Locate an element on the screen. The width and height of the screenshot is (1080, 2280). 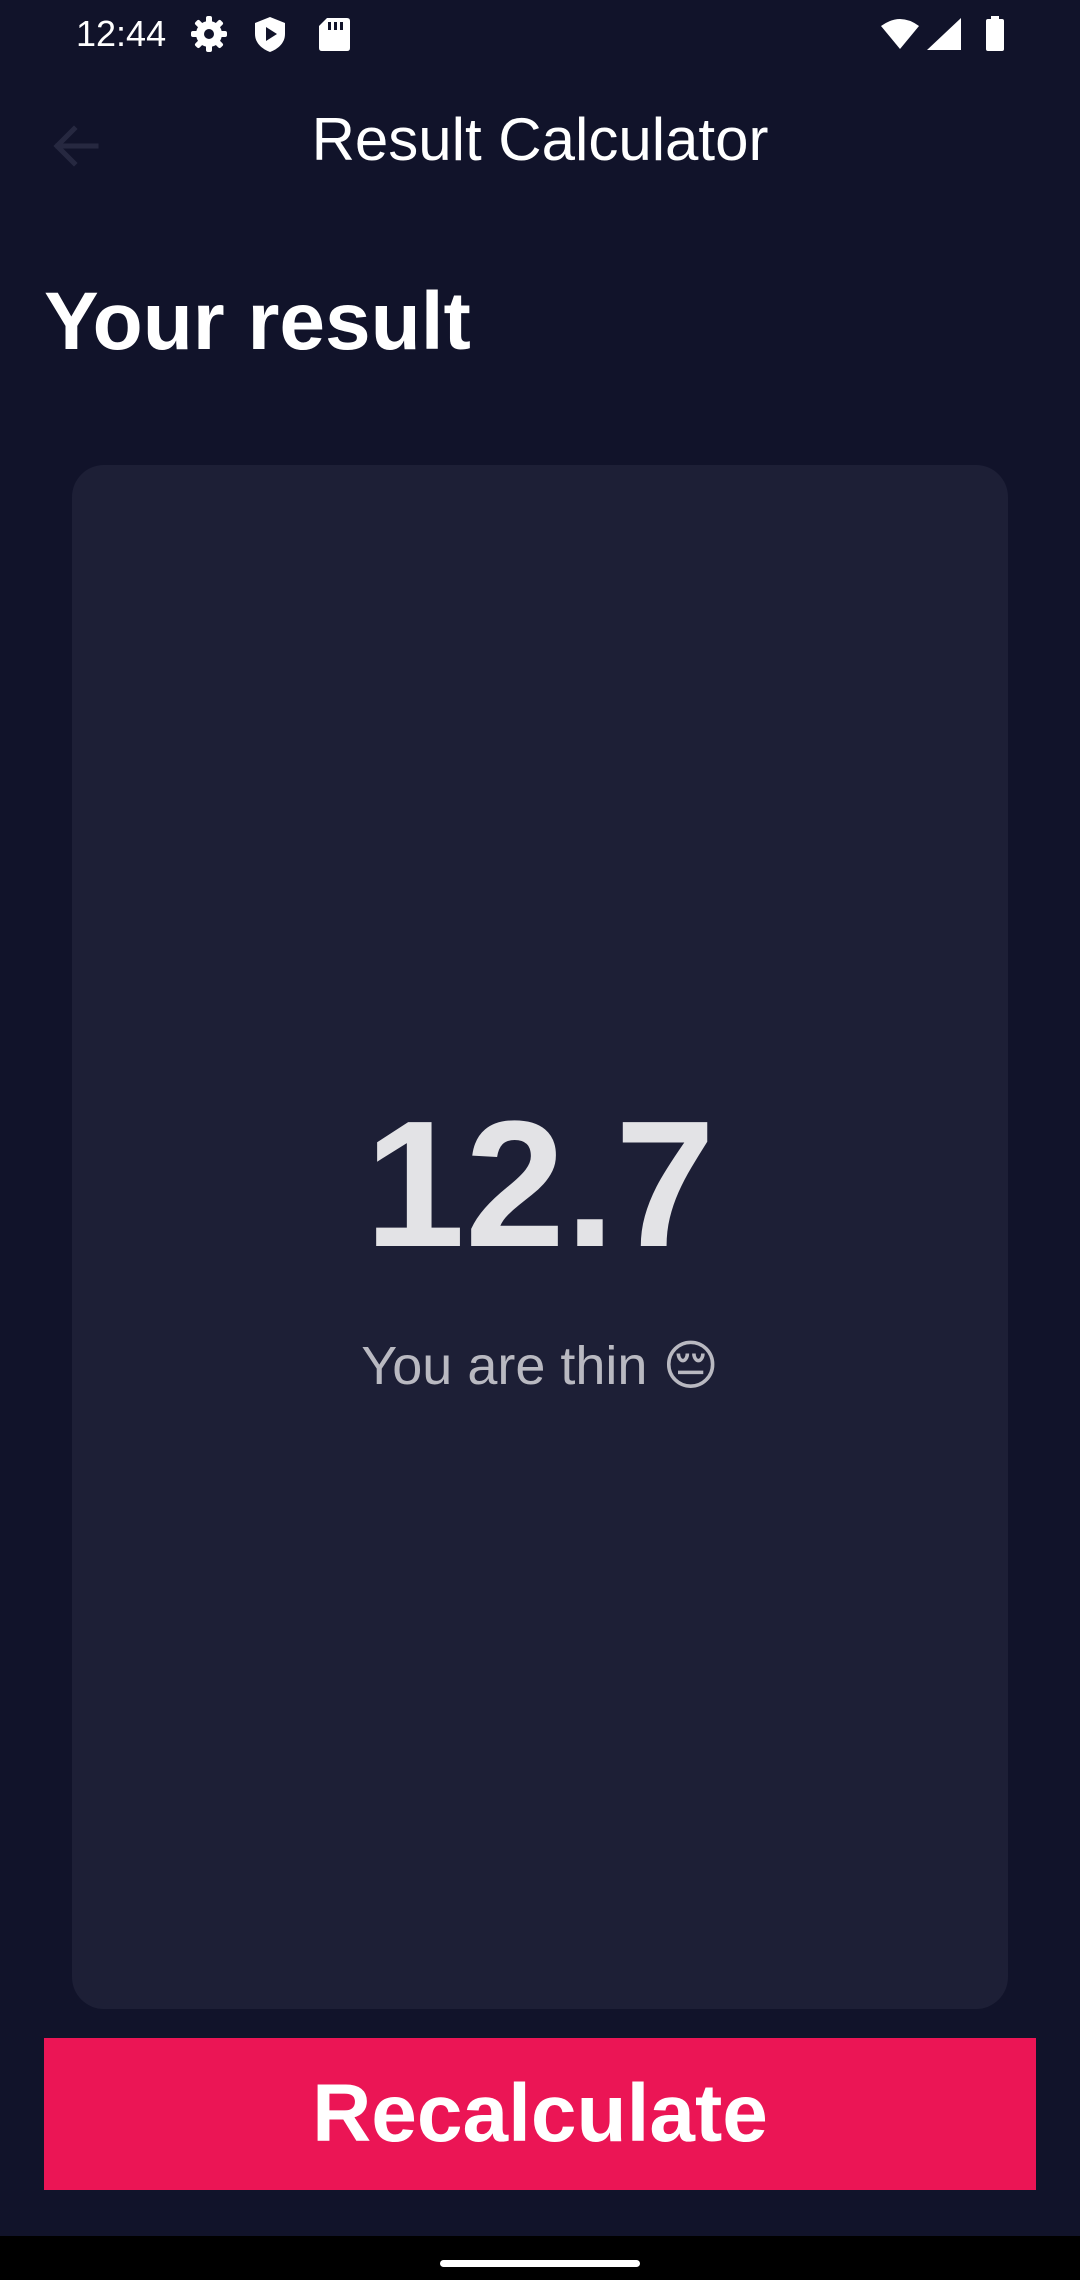
wifi-icon is located at coordinates (900, 34).